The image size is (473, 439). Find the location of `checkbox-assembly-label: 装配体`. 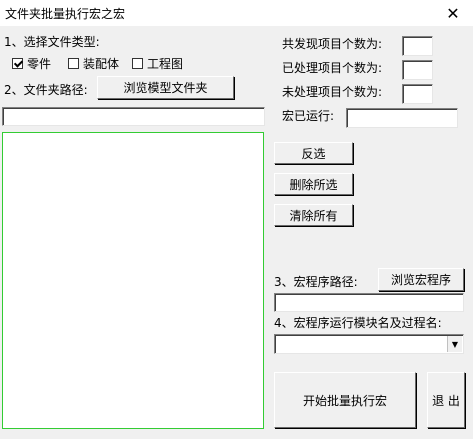

checkbox-assembly-label: 装配体 is located at coordinates (101, 64).